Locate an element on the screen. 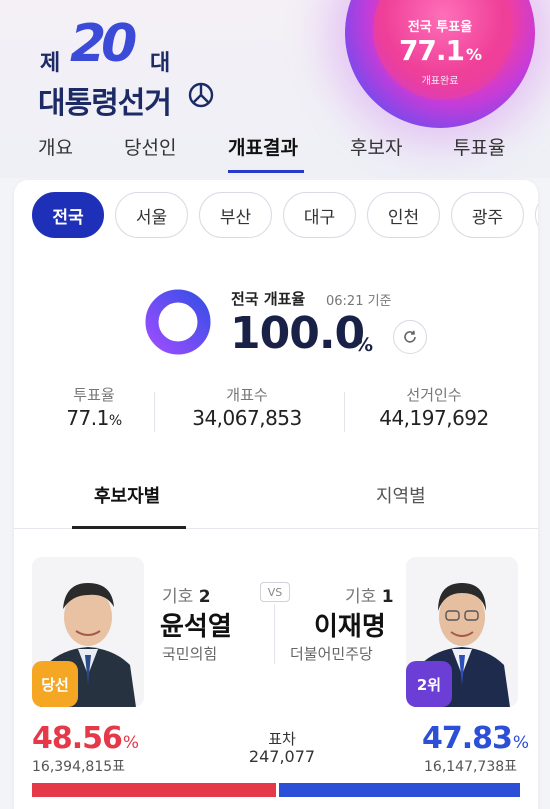 The width and height of the screenshot is (550, 809). nav-active-indicator is located at coordinates (266, 171).